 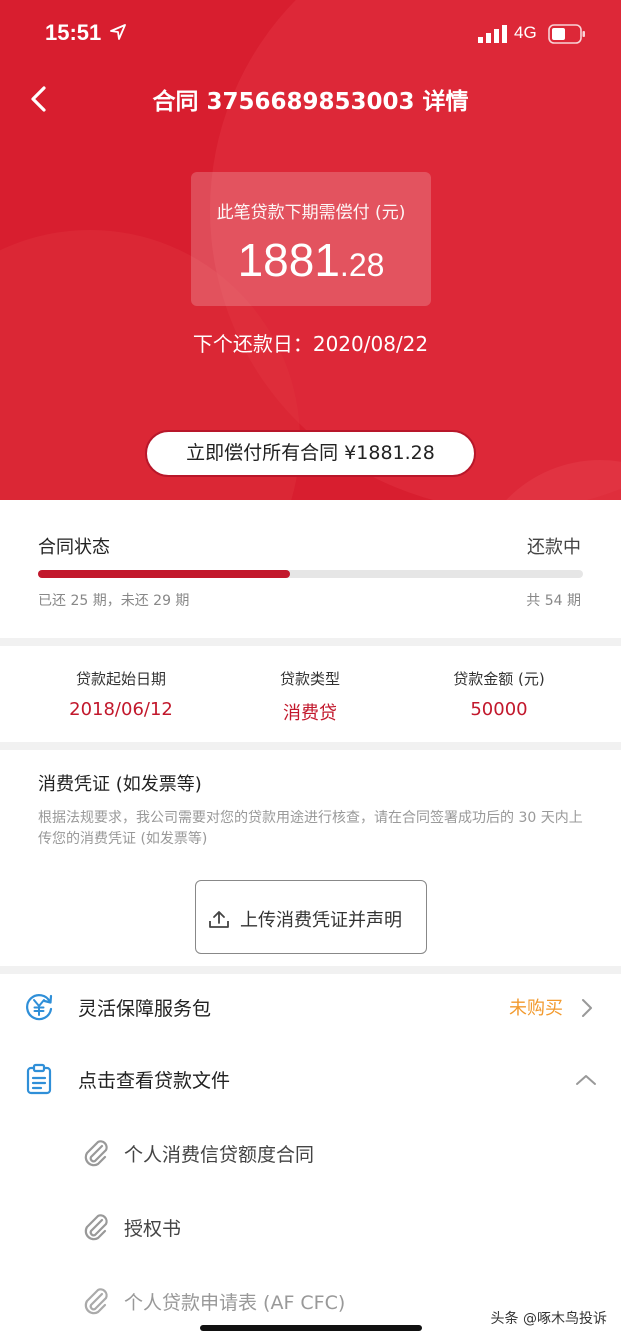 What do you see at coordinates (39, 1007) in the screenshot?
I see `yuan-refresh-icon` at bounding box center [39, 1007].